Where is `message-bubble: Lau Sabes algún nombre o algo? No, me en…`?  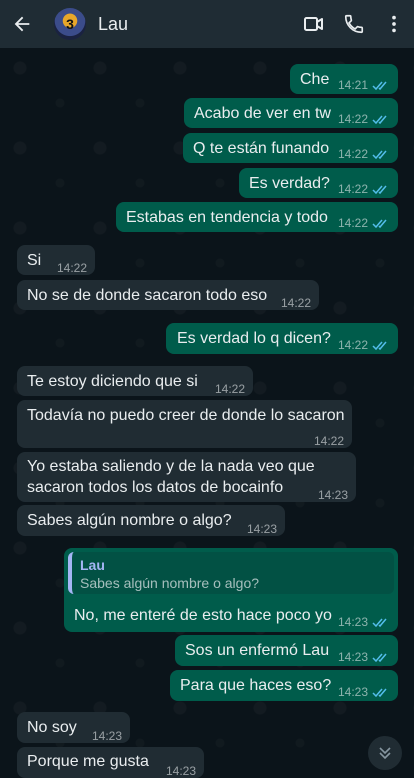 message-bubble: Lau Sabes algún nombre o algo? No, me en… is located at coordinates (231, 590).